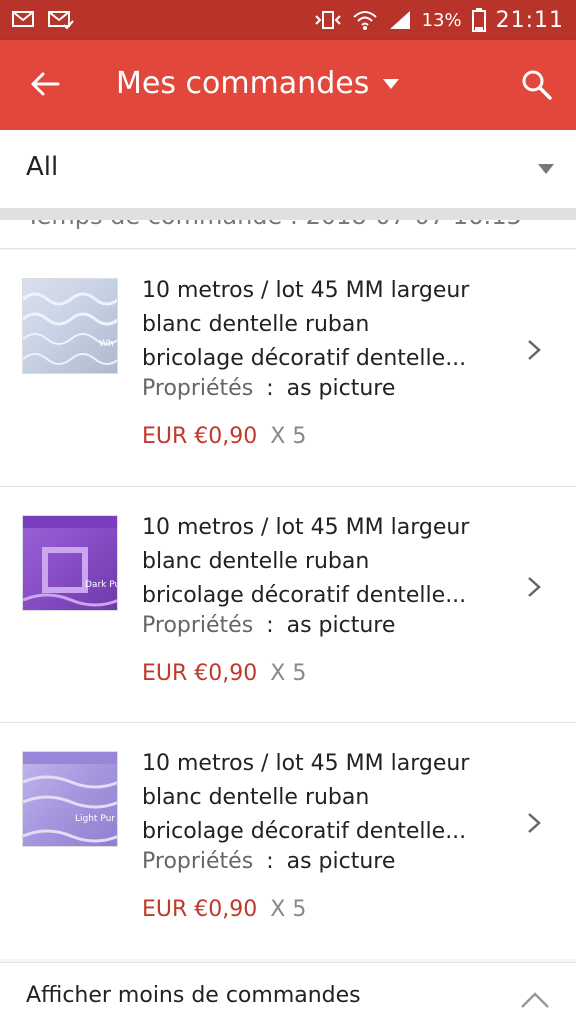 The height and width of the screenshot is (1025, 576). Describe the element at coordinates (529, 20) in the screenshot. I see `clock: 21:11` at that location.